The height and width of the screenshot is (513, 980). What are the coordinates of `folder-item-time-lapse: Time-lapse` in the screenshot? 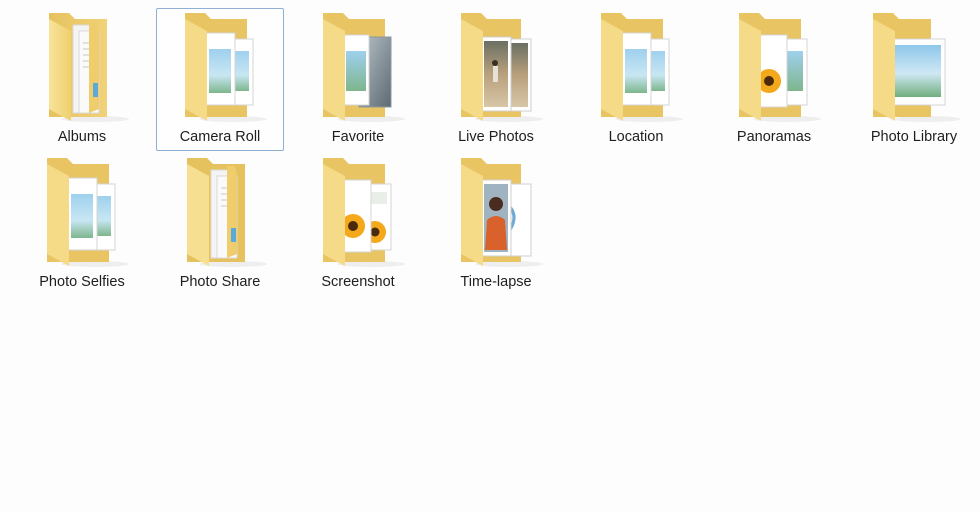 It's located at (496, 224).